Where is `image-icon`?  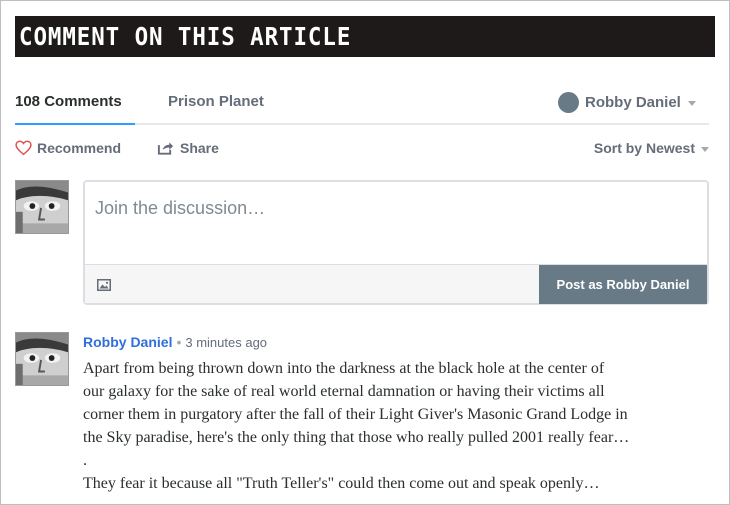 image-icon is located at coordinates (104, 285).